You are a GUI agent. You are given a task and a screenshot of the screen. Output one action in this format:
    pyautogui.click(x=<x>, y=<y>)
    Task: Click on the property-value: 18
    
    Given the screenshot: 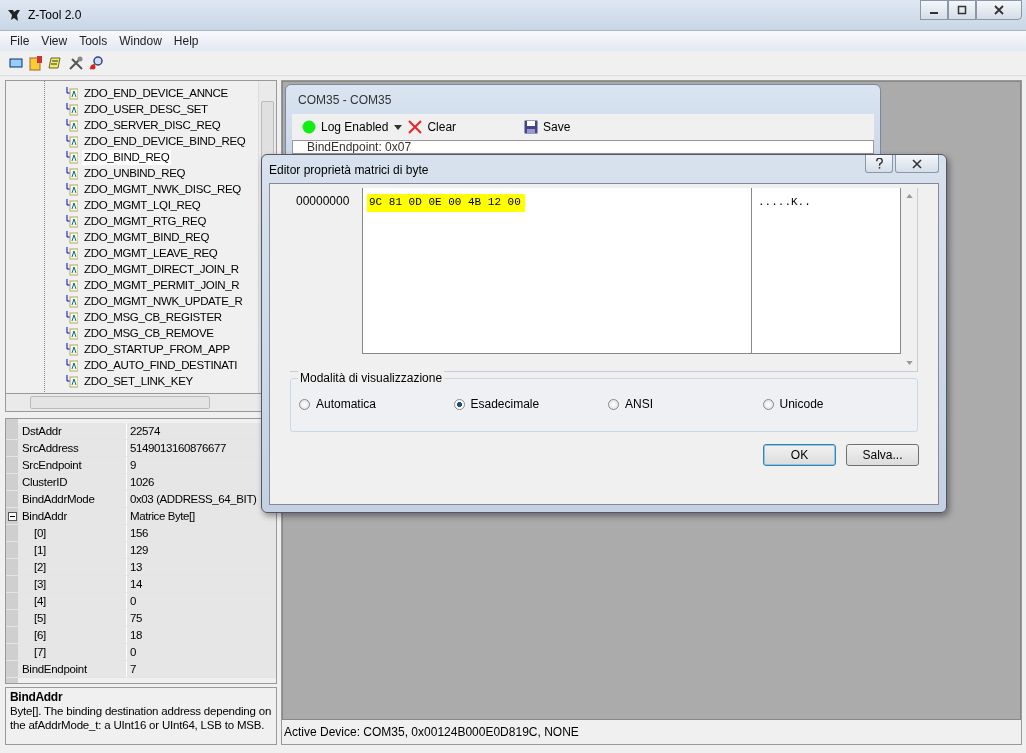 What is the action you would take?
    pyautogui.click(x=136, y=635)
    